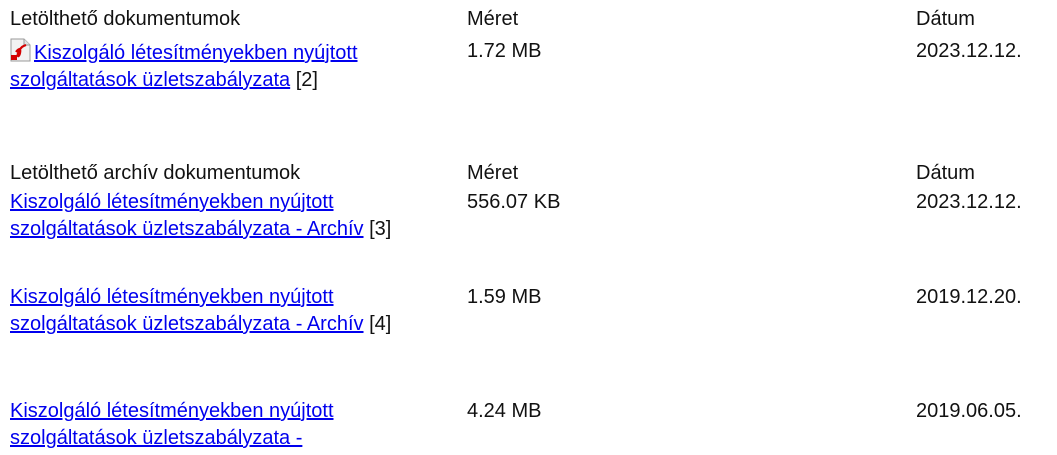 The height and width of the screenshot is (455, 1057). What do you see at coordinates (306, 80) in the screenshot?
I see `reference-number: [2]` at bounding box center [306, 80].